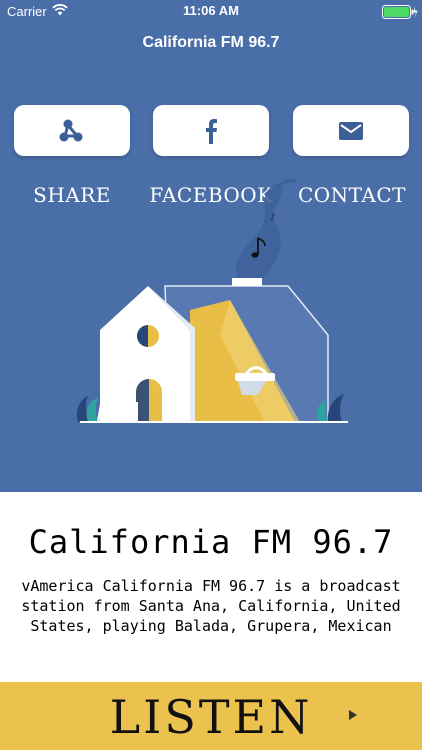  I want to click on play-icon, so click(353, 715).